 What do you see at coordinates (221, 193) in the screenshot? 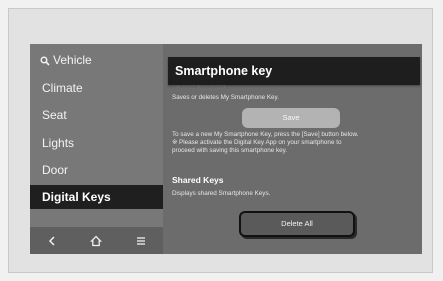
I see `shared-keys-description: Displays shared Smartphone Keys.` at bounding box center [221, 193].